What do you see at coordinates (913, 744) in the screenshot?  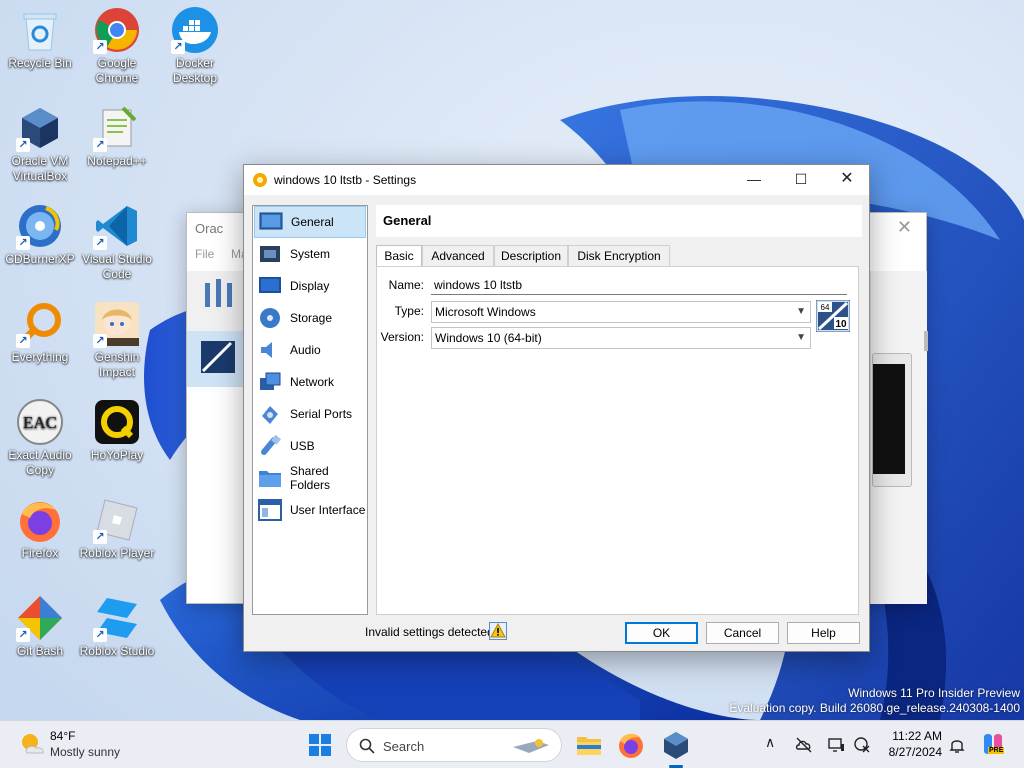 I see `clock: 11:22 AM 8/27/2024` at bounding box center [913, 744].